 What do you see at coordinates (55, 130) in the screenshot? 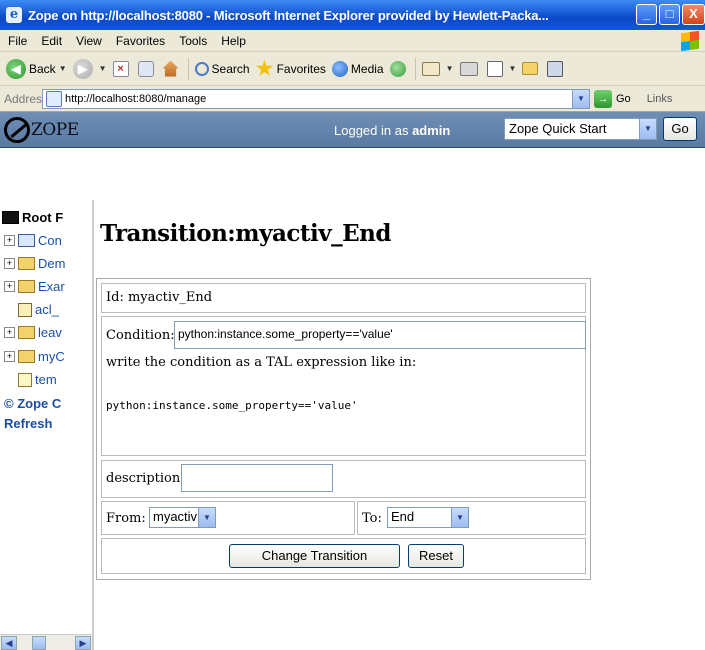
I see `zope-logo-text: ZOPE` at bounding box center [55, 130].